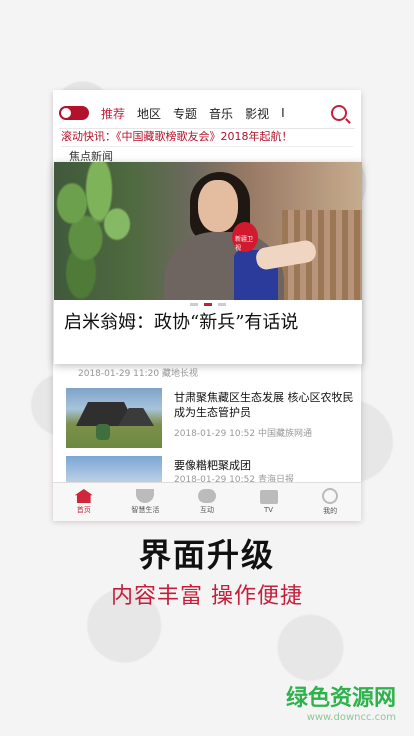  Describe the element at coordinates (149, 113) in the screenshot. I see `tab-region: 地区` at that location.